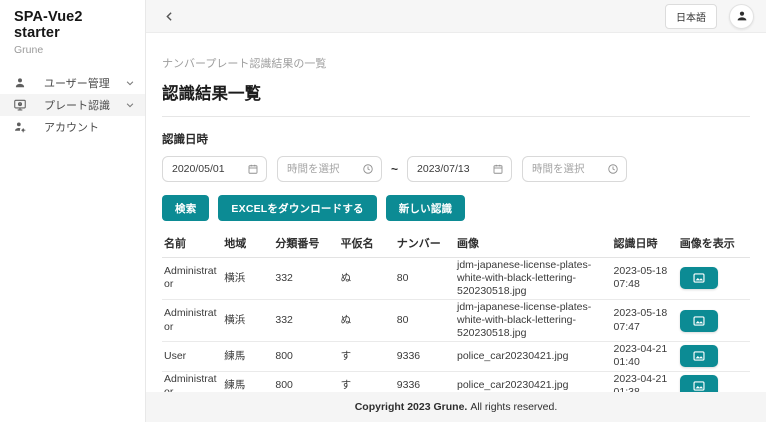 The image size is (766, 422). I want to click on cell-datetime: 2023-05-18 07:48, so click(644, 278).